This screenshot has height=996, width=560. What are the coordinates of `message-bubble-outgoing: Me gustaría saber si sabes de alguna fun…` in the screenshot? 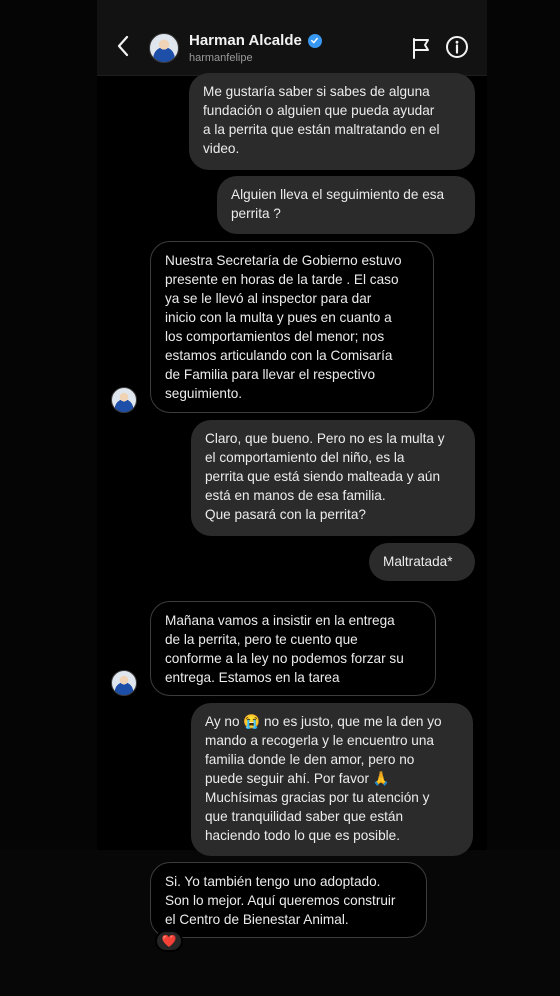 It's located at (332, 121).